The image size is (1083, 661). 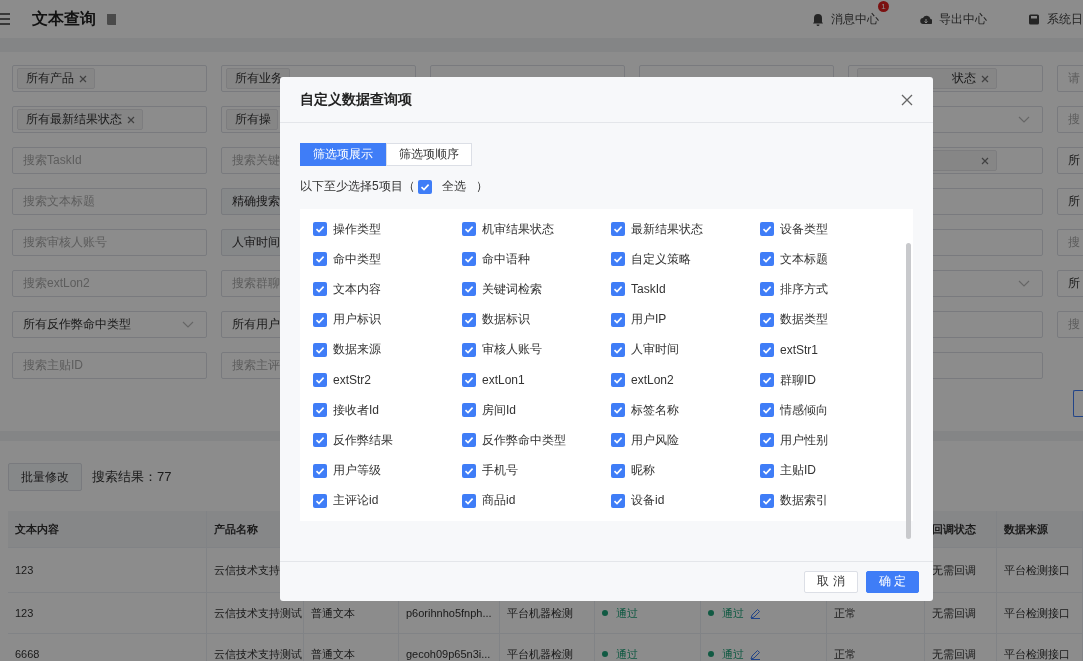 I want to click on nav-link: 消息中心, so click(x=845, y=19).